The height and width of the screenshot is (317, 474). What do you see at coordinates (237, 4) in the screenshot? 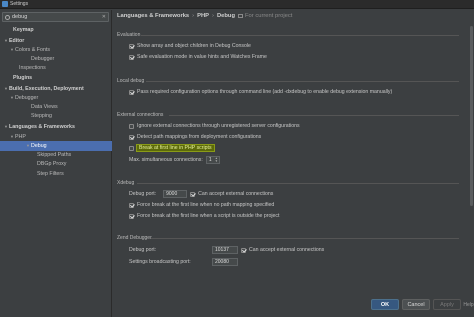
I see `window-titlebar: Settings` at bounding box center [237, 4].